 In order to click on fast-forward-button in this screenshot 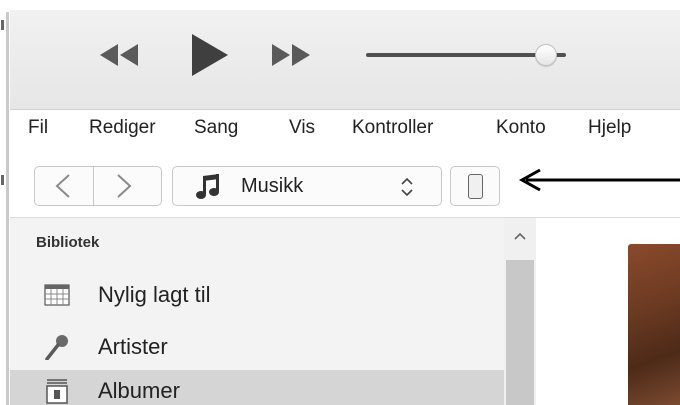, I will do `click(291, 55)`.